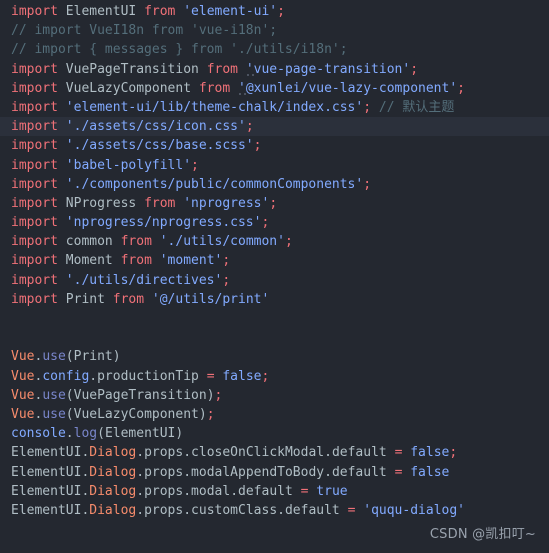 The image size is (549, 553). I want to click on code-line: import 'nprogress/nprogress.css';, so click(274, 222).